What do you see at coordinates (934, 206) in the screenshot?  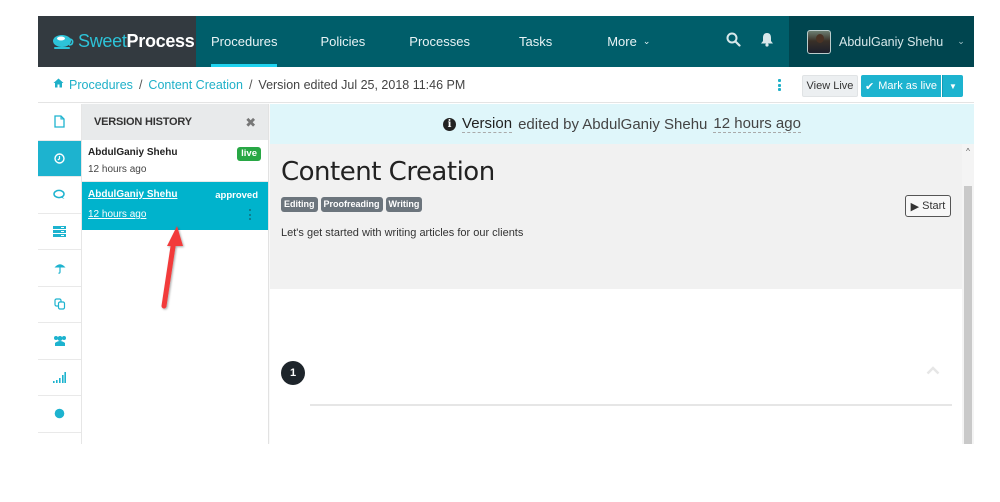 I see `start-label: Start` at bounding box center [934, 206].